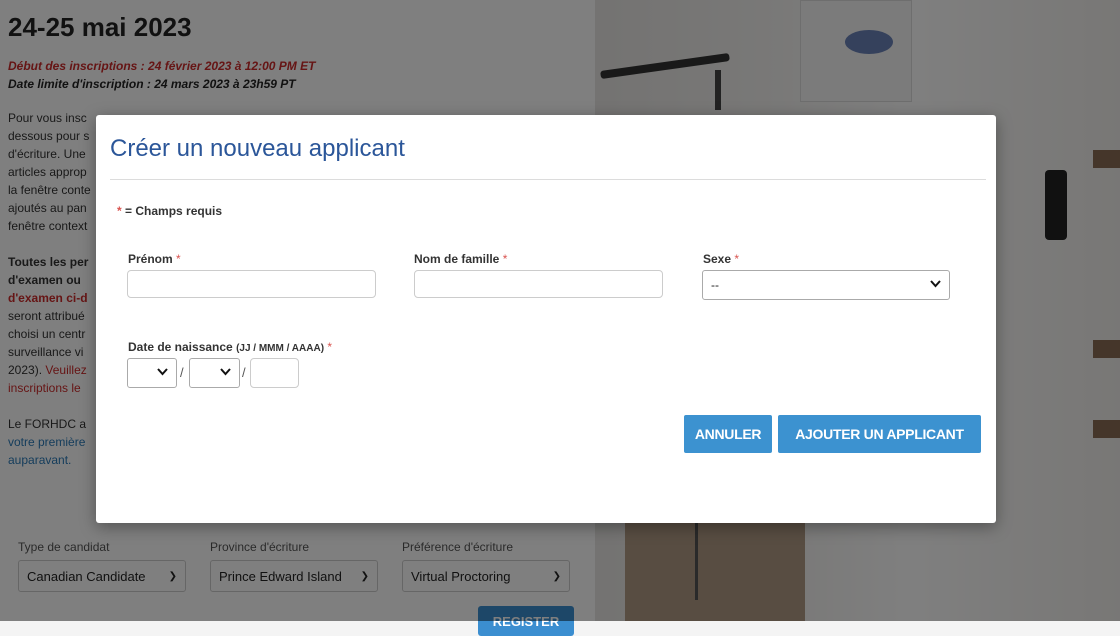 This screenshot has height=636, width=1120. I want to click on cancel-button: ANNULER, so click(728, 434).